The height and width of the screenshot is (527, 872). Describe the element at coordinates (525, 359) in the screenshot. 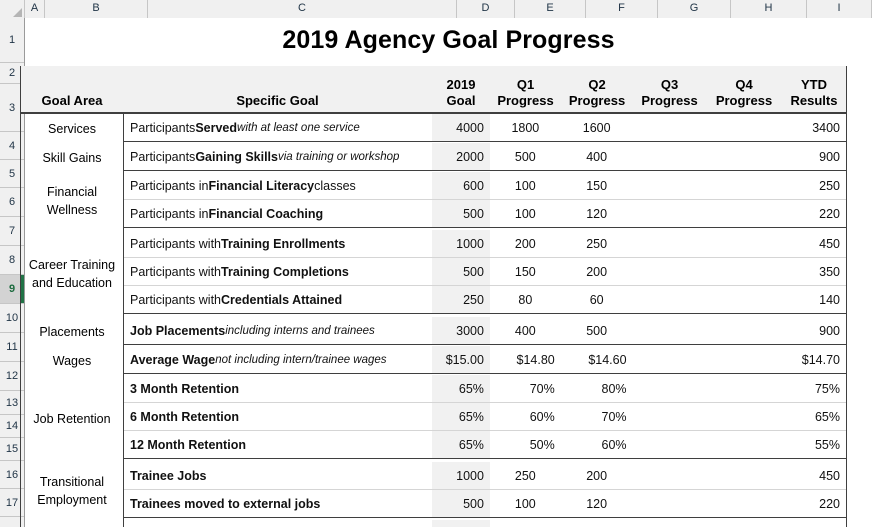

I see `cell-q1-progress: $14.80` at that location.